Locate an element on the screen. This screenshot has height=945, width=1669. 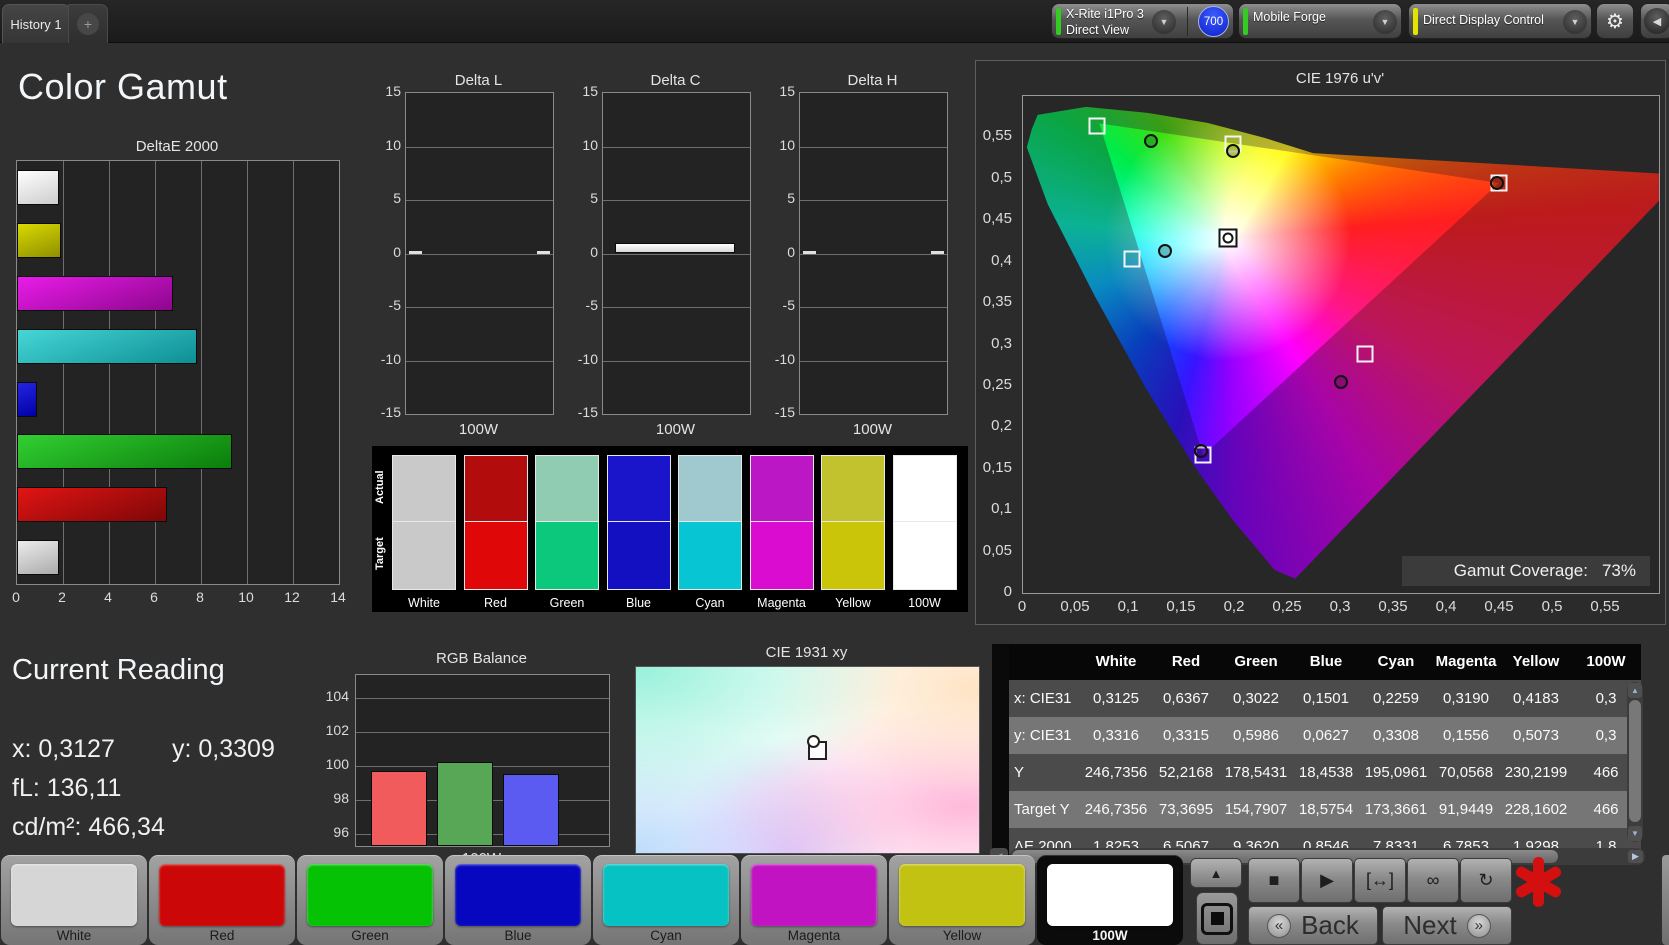
table-cell: 0,2259 is located at coordinates (1396, 698).